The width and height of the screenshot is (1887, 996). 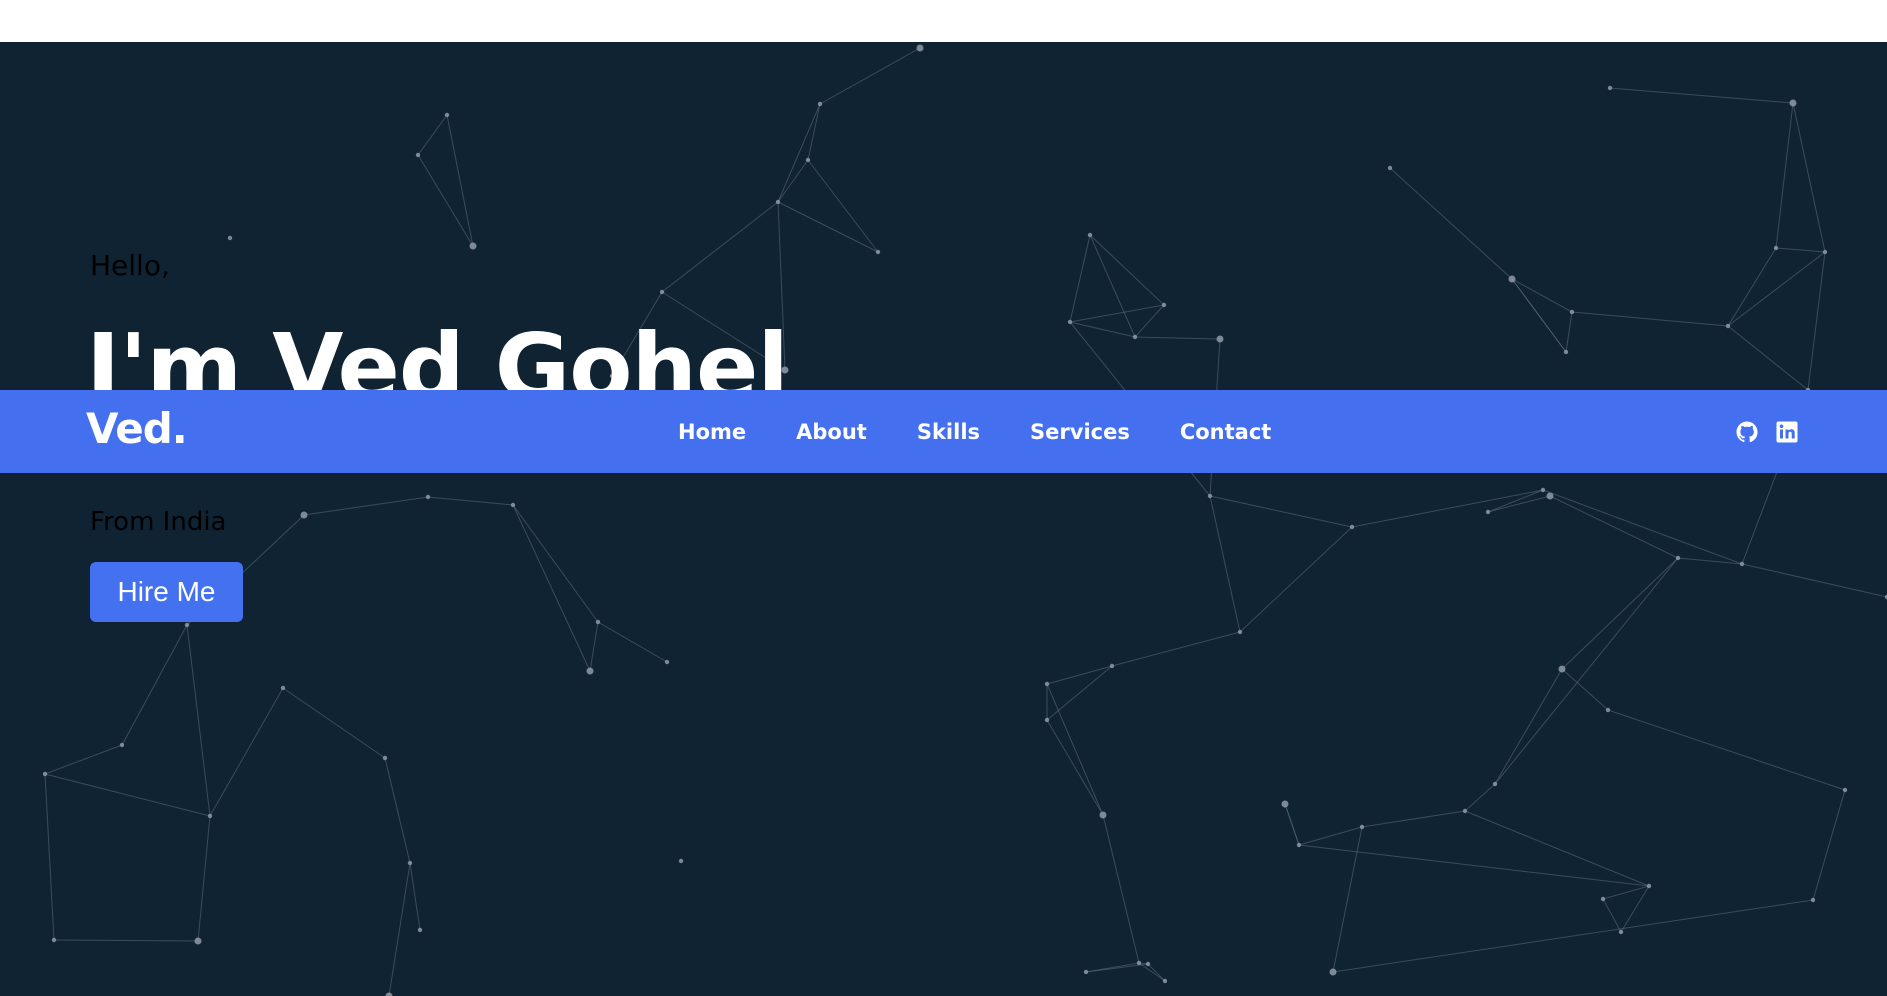 What do you see at coordinates (158, 522) in the screenshot?
I see `hero-location: From India` at bounding box center [158, 522].